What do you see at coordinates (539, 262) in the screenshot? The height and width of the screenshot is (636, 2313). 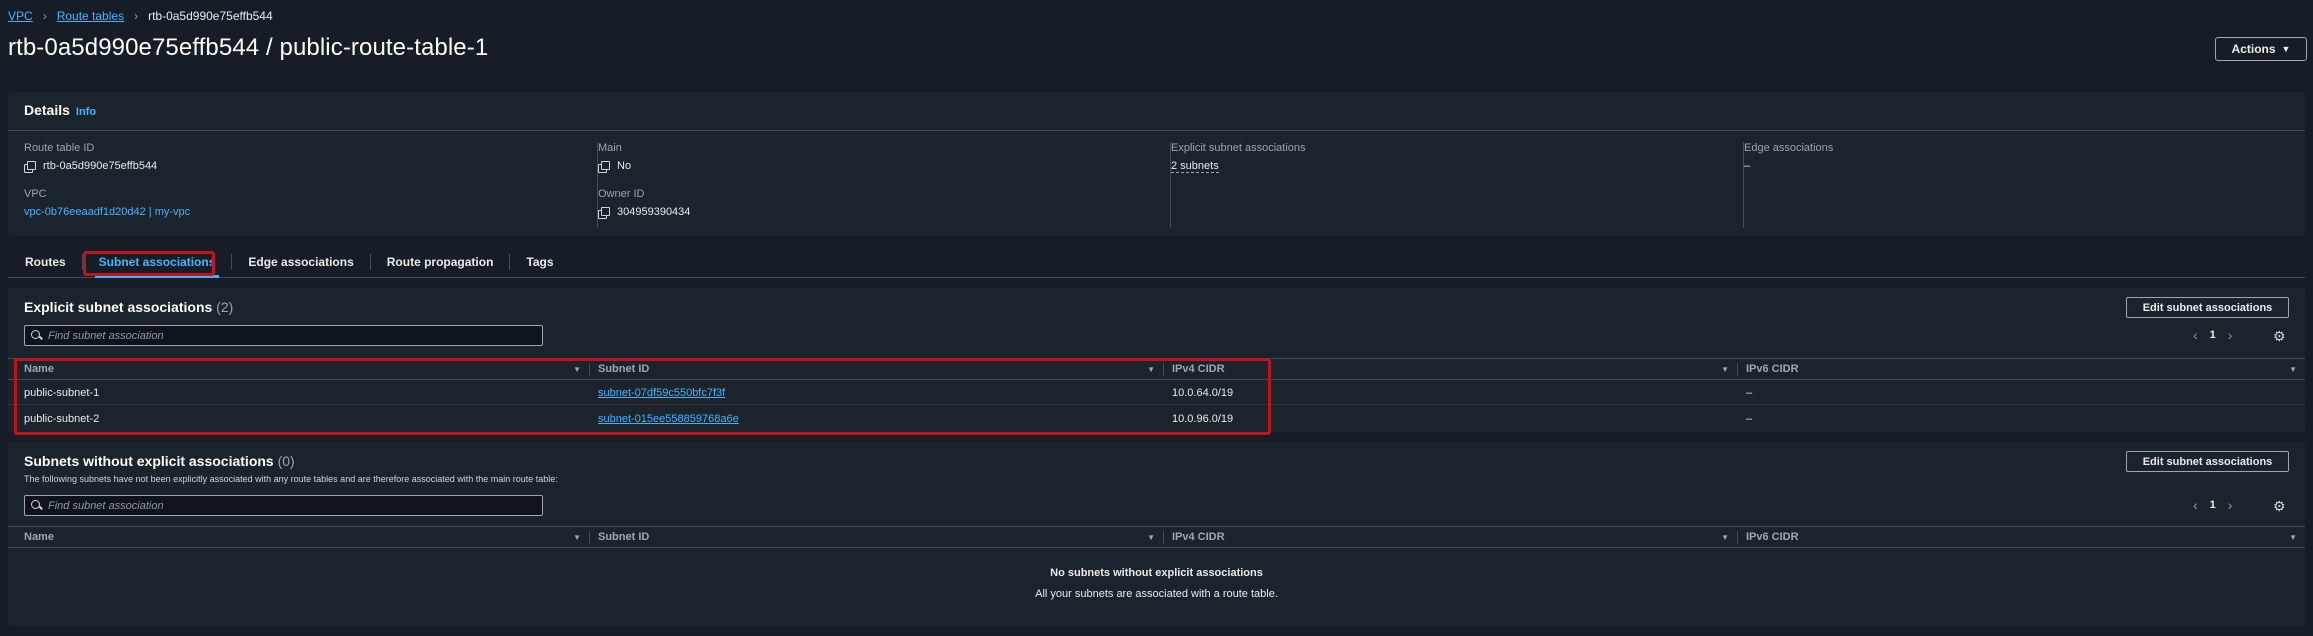 I see `tab-tags: Tags` at bounding box center [539, 262].